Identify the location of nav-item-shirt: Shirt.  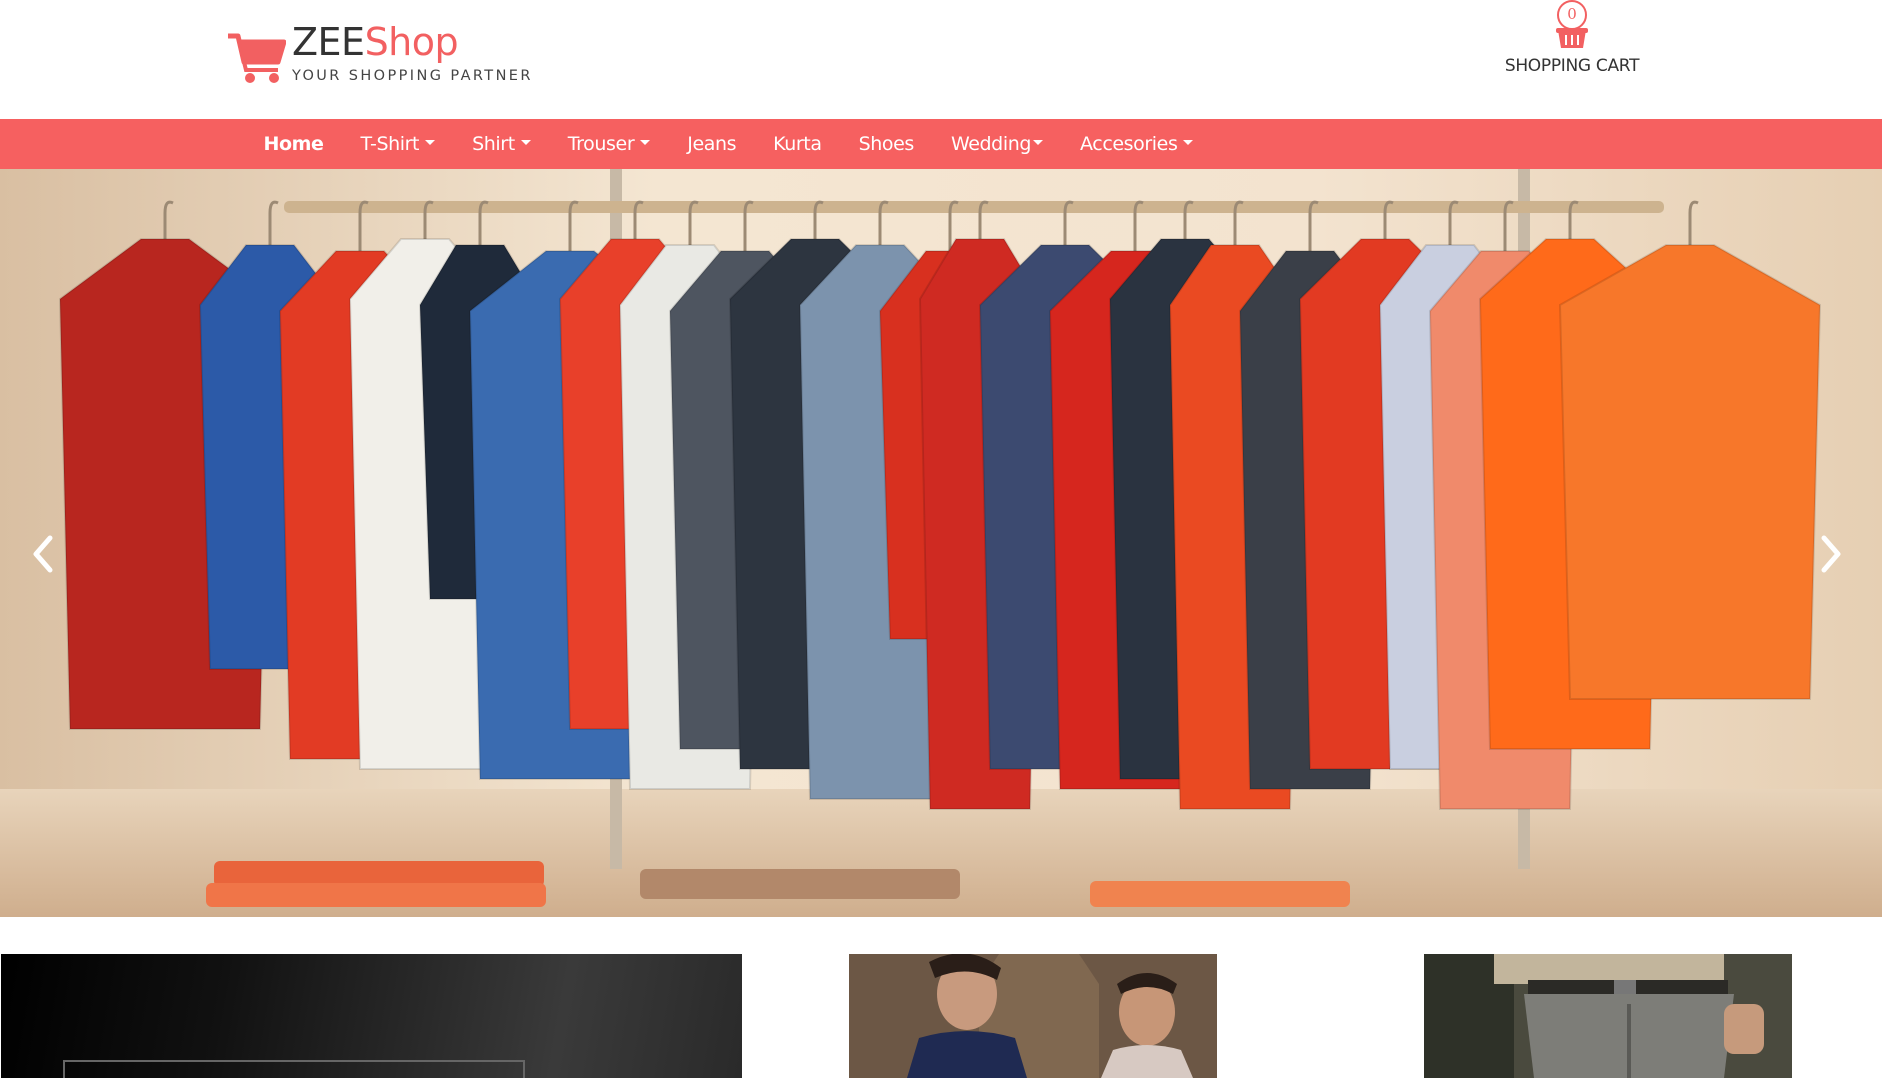
(502, 144).